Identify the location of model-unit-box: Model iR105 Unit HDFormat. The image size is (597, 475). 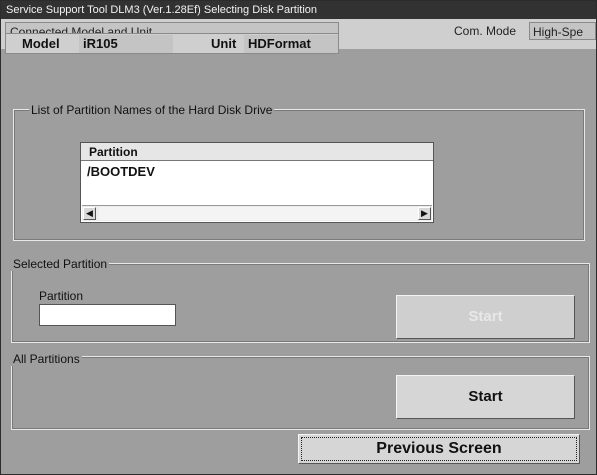
(172, 43).